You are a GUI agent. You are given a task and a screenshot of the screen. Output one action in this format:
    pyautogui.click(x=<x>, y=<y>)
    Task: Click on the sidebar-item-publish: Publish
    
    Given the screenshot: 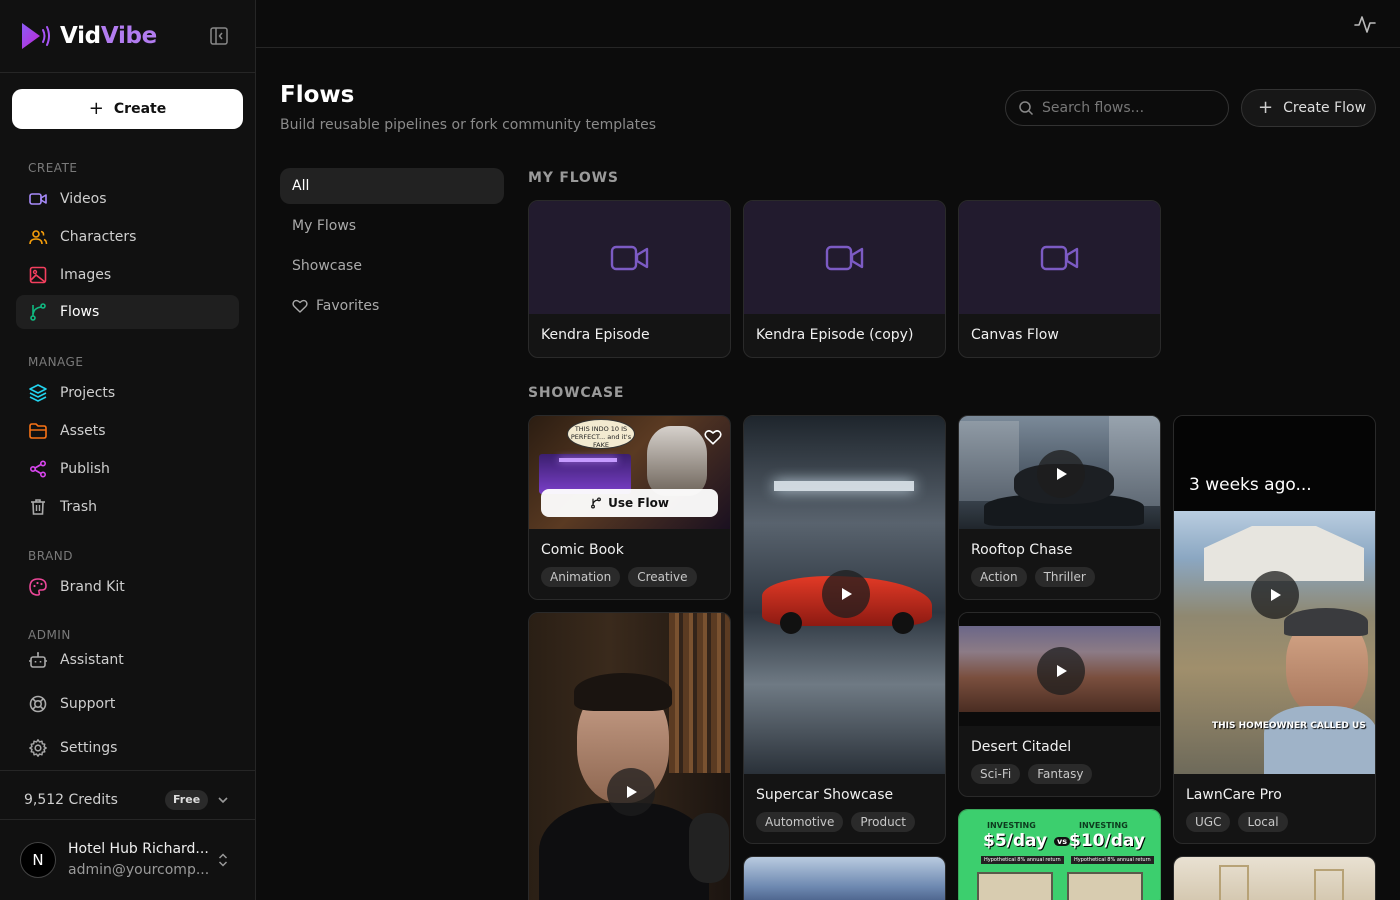 What is the action you would take?
    pyautogui.click(x=127, y=469)
    